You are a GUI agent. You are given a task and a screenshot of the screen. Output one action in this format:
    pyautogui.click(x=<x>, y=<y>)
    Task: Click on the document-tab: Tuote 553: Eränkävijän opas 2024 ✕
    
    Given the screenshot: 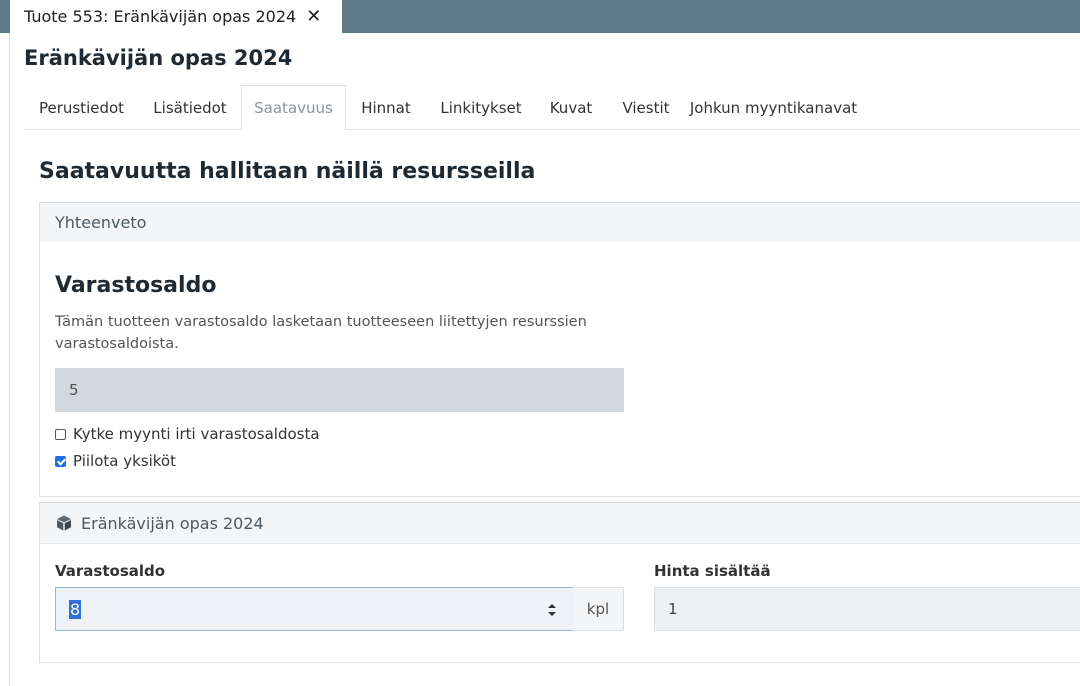 What is the action you would take?
    pyautogui.click(x=176, y=16)
    